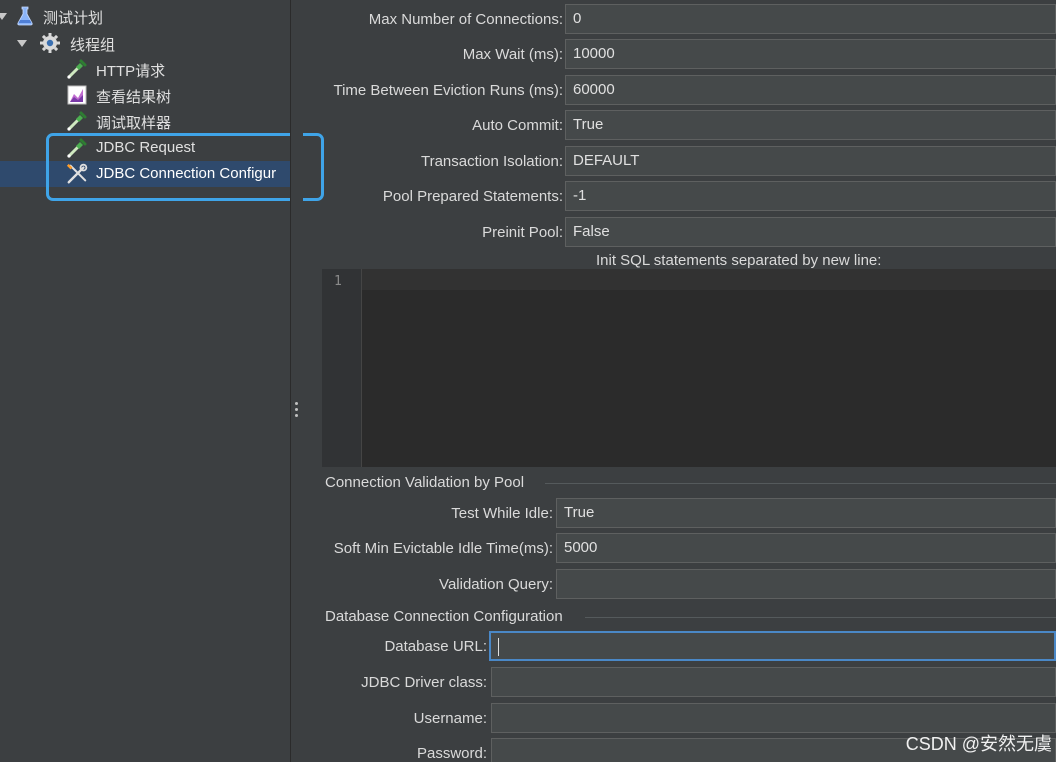 Image resolution: width=1056 pixels, height=762 pixels. I want to click on isolation-select: DEFAULT, so click(810, 161).